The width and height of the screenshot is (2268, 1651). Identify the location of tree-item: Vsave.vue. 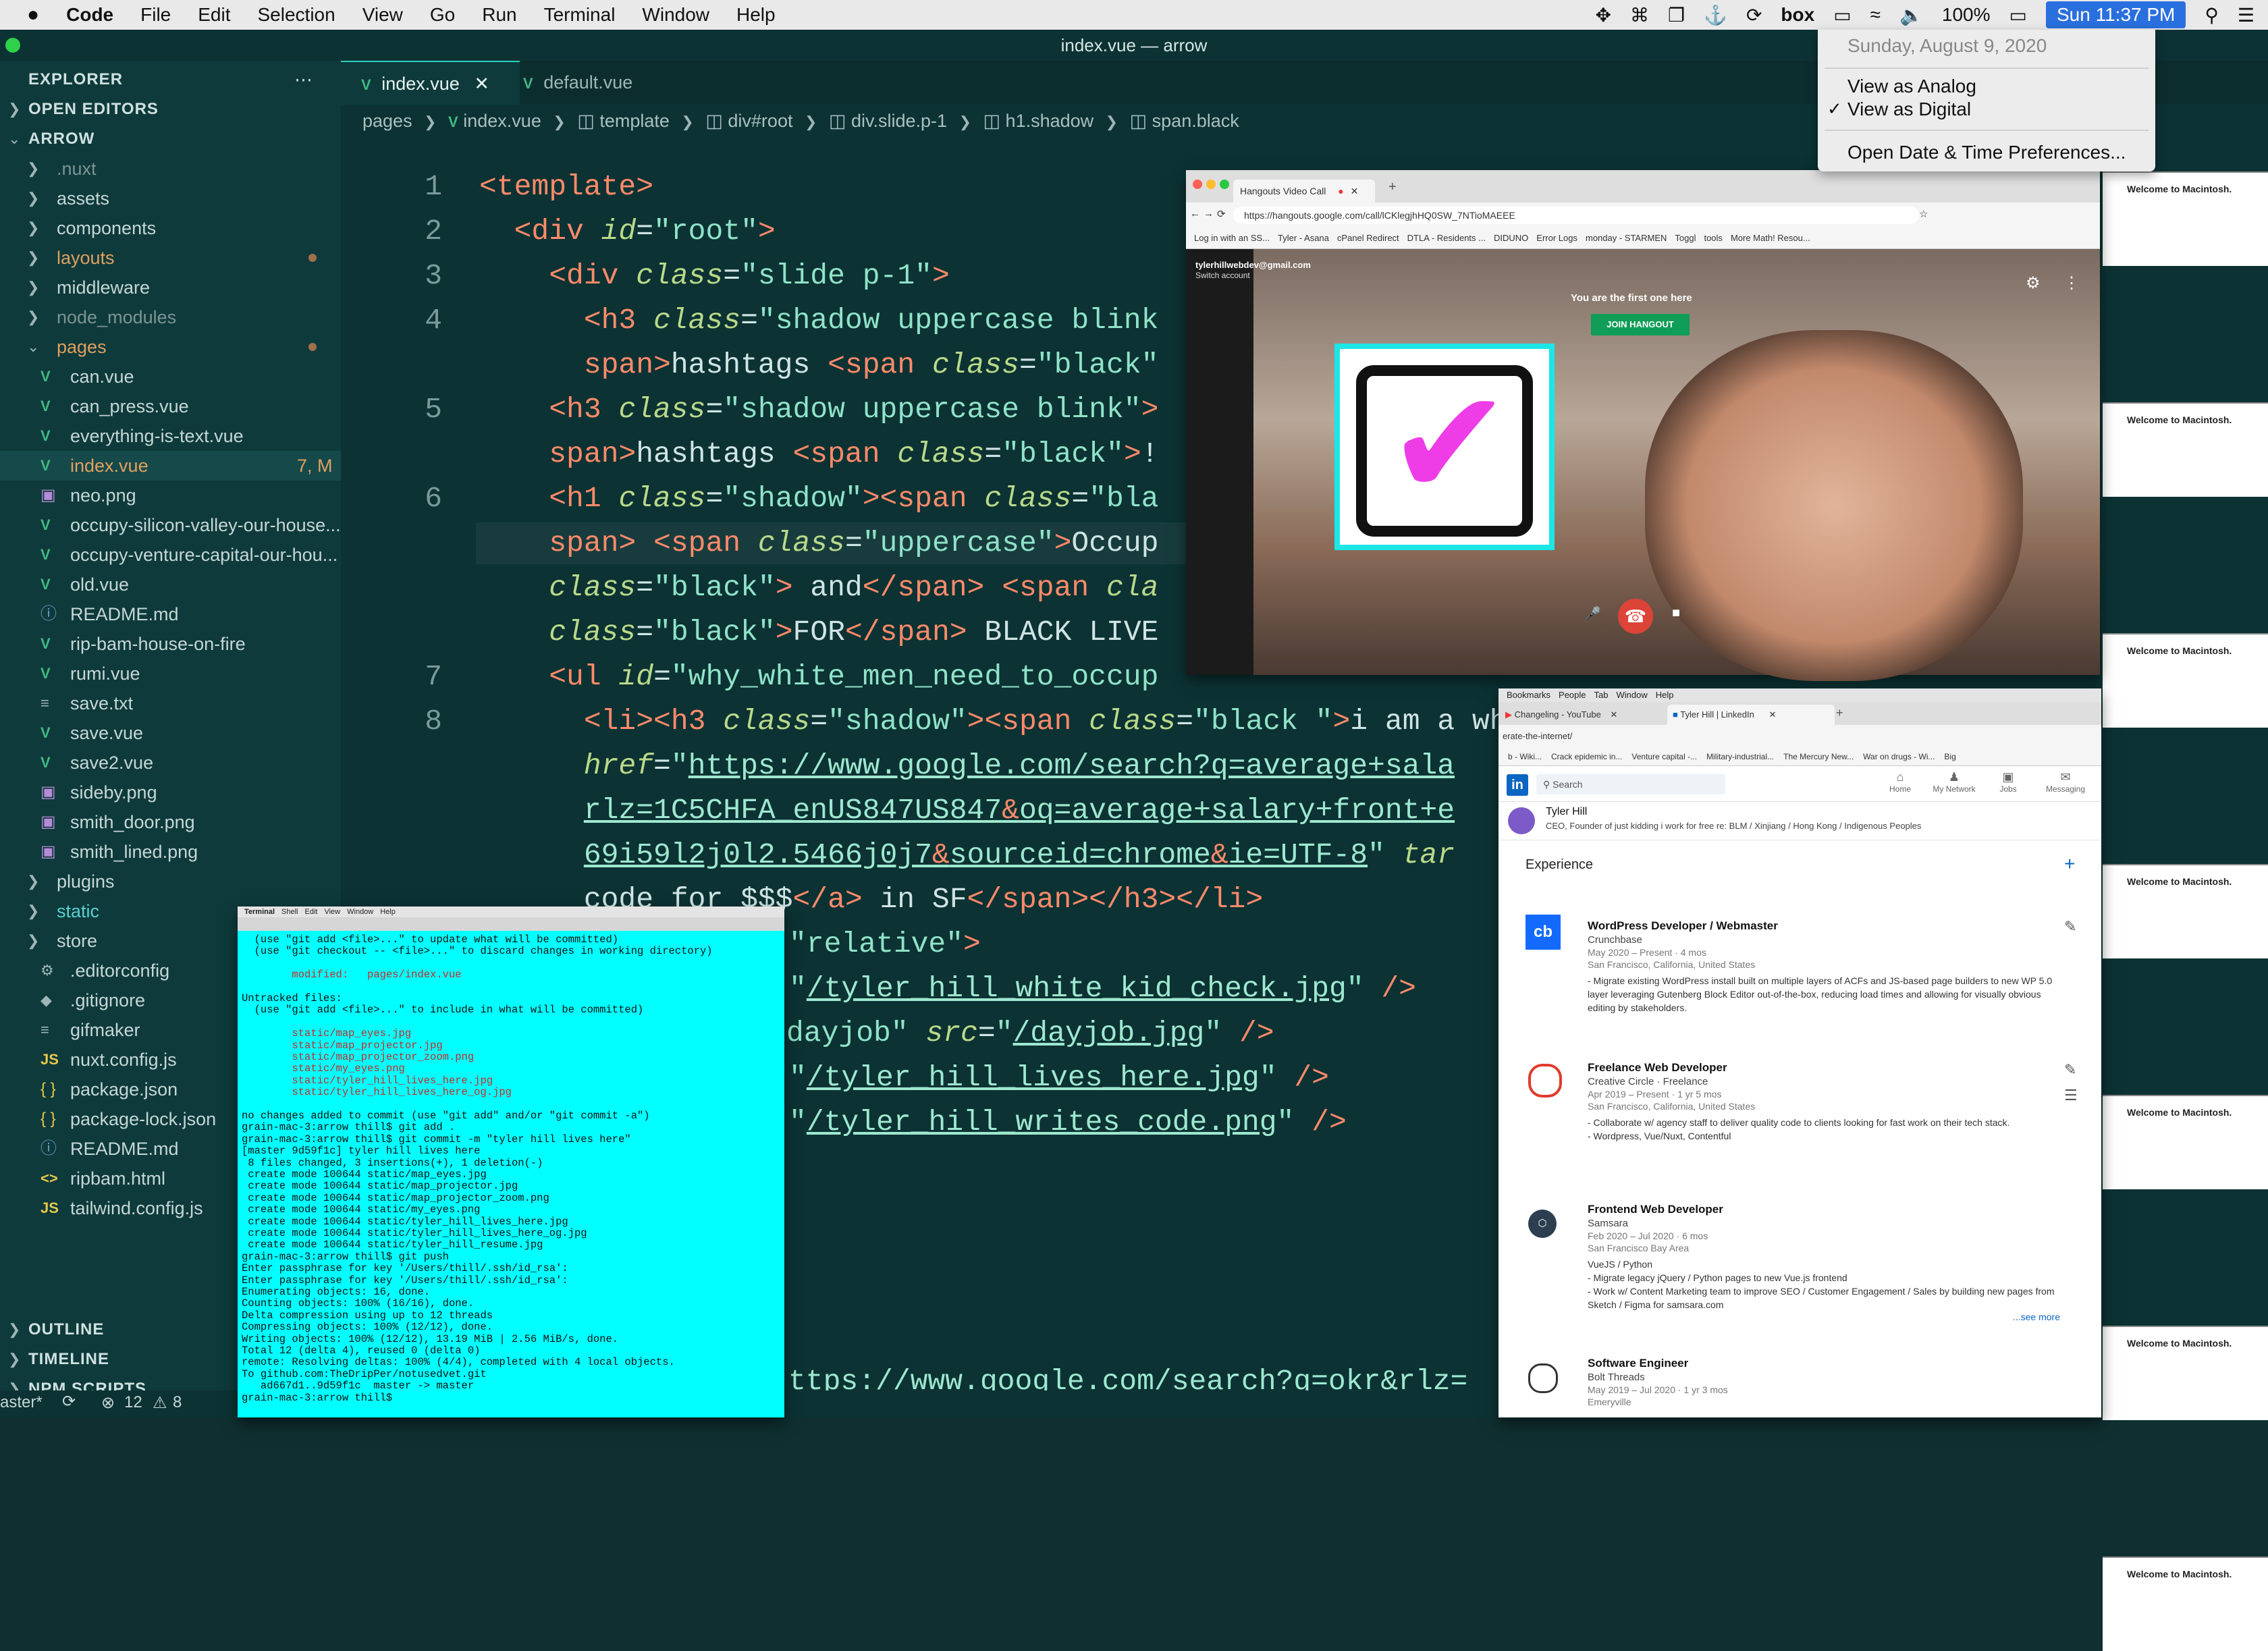
(170, 733).